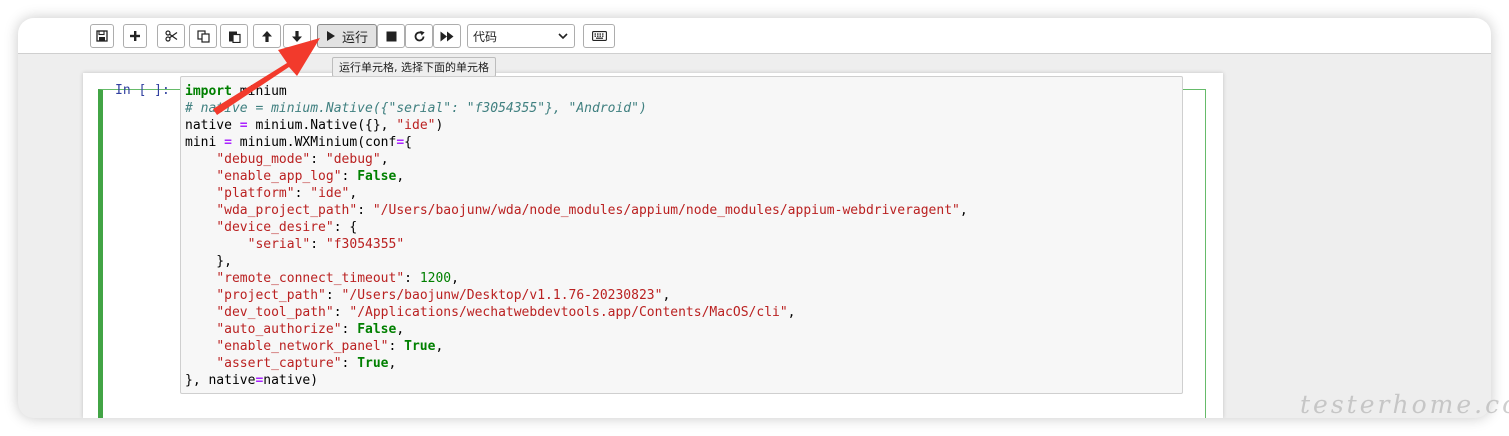 The image size is (1509, 436). I want to click on red-arrow-icon, so click(266, 76).